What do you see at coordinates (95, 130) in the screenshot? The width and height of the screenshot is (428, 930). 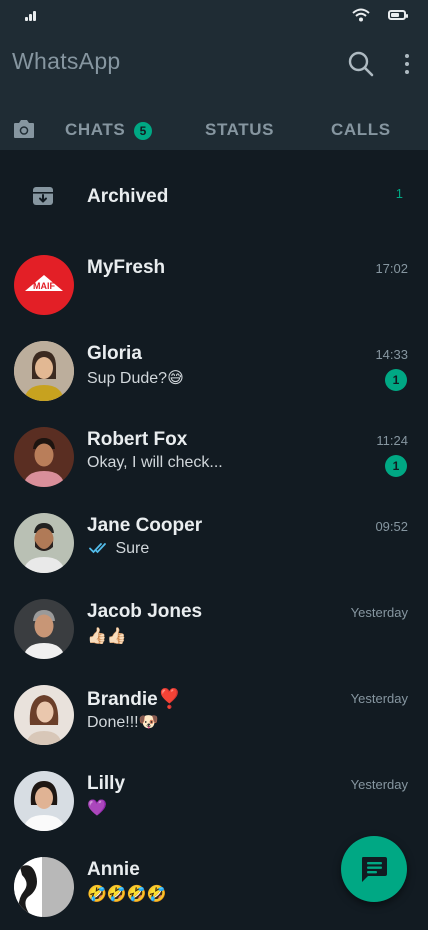 I see `tab-chats: CHATS` at bounding box center [95, 130].